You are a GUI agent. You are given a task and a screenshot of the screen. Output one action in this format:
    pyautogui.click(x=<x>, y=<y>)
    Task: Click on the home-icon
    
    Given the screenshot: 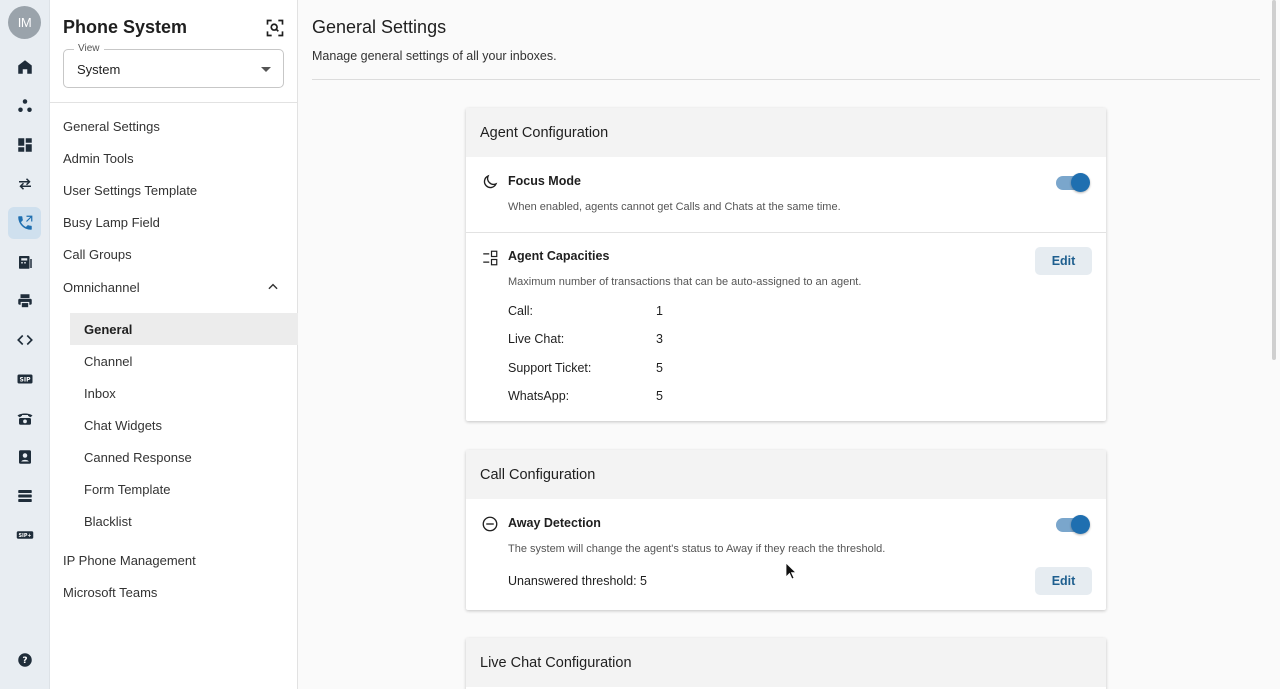 What is the action you would take?
    pyautogui.click(x=24, y=67)
    